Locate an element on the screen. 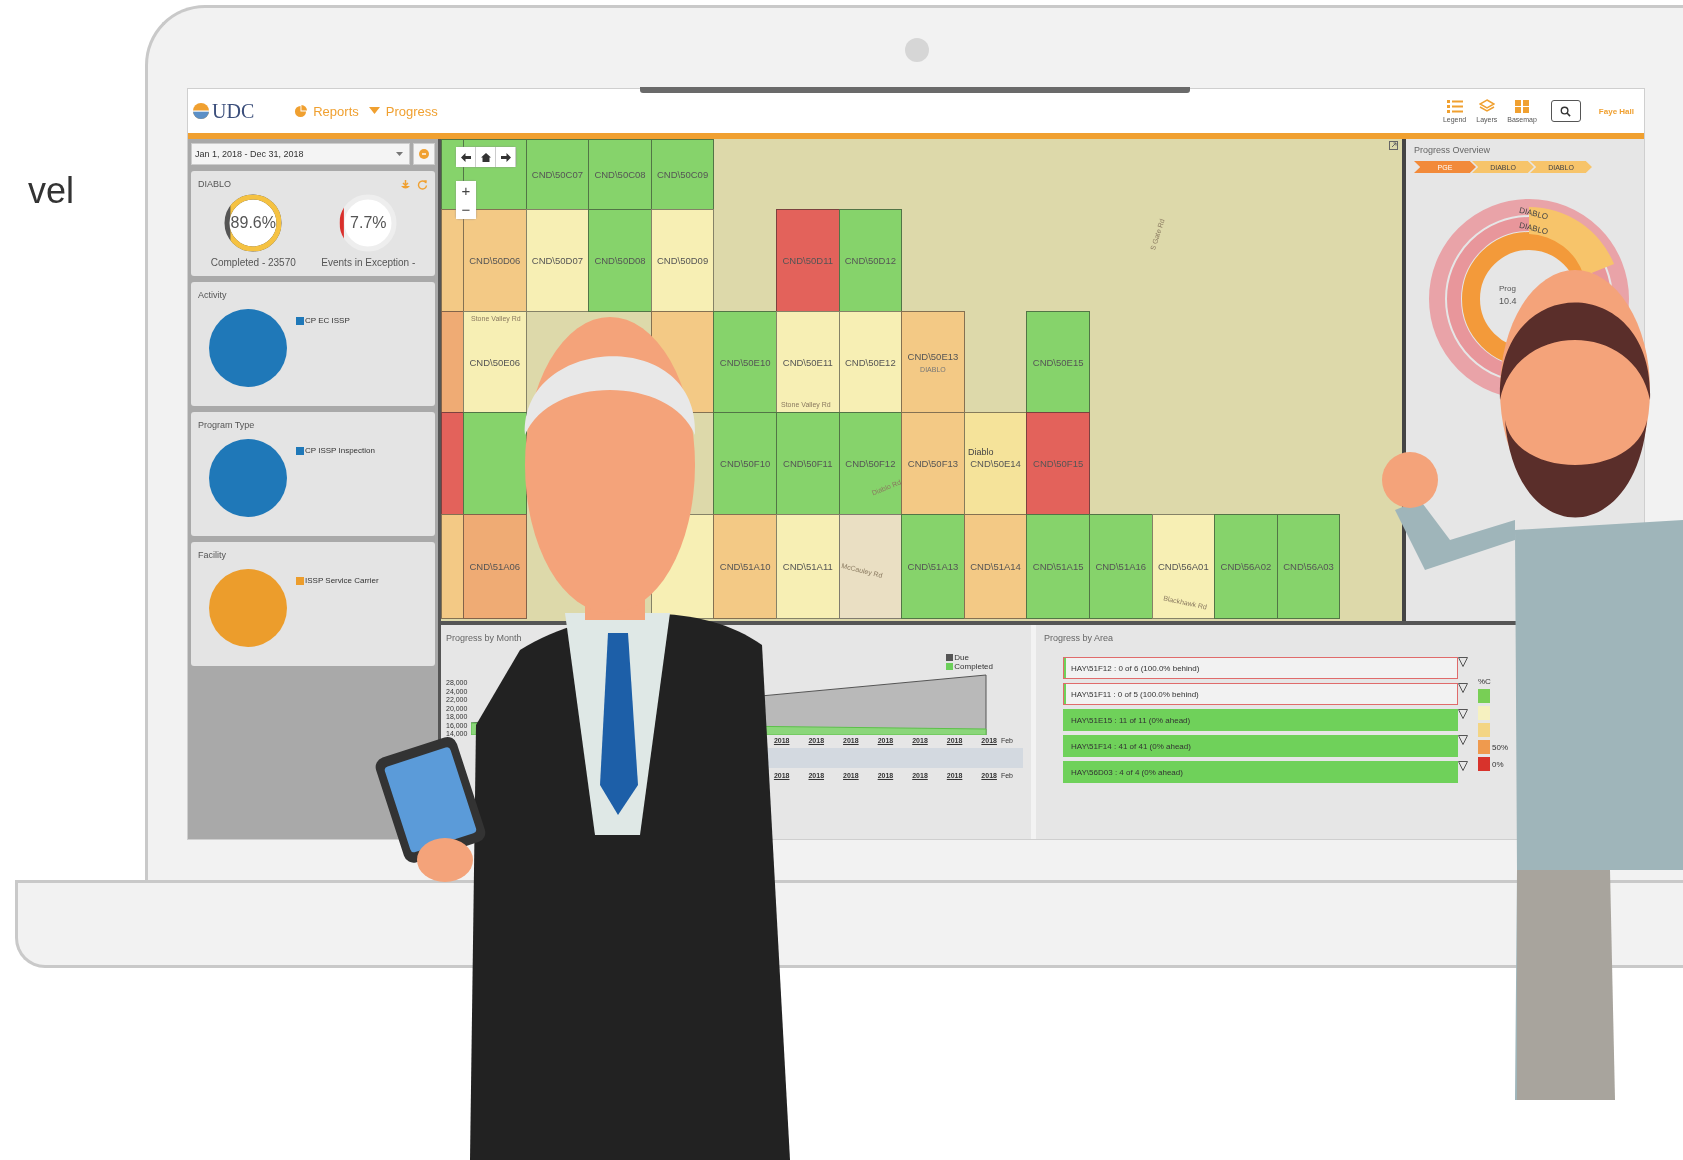  date-range-value: Jan 1, 2018 - Dec 31, 2018 is located at coordinates (249, 154).